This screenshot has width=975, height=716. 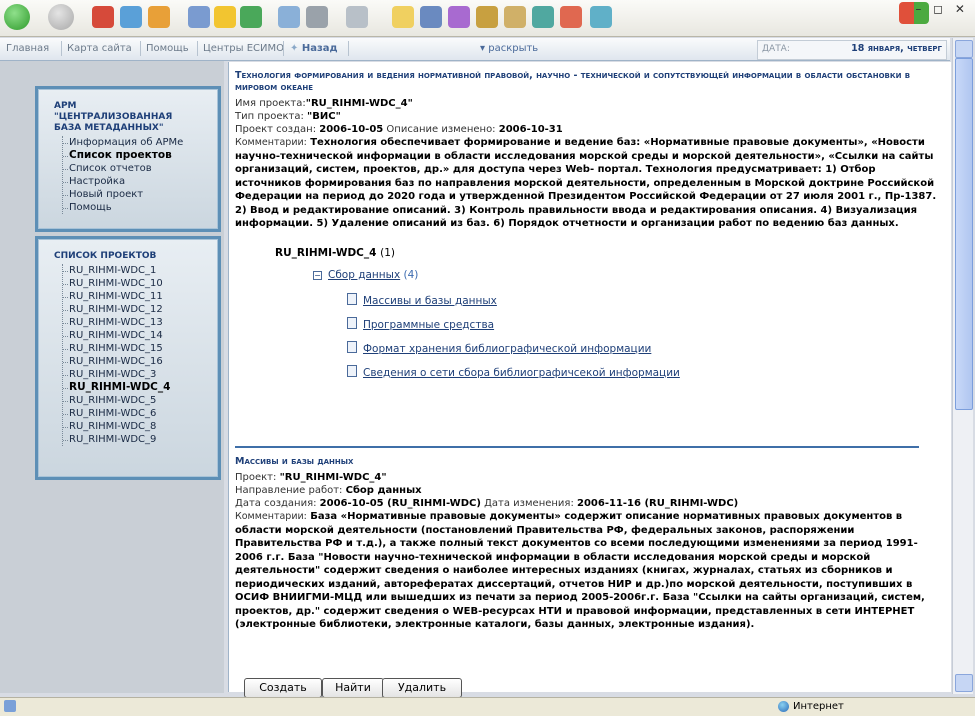 I want to click on status-bar: Интернет, so click(x=487, y=706).